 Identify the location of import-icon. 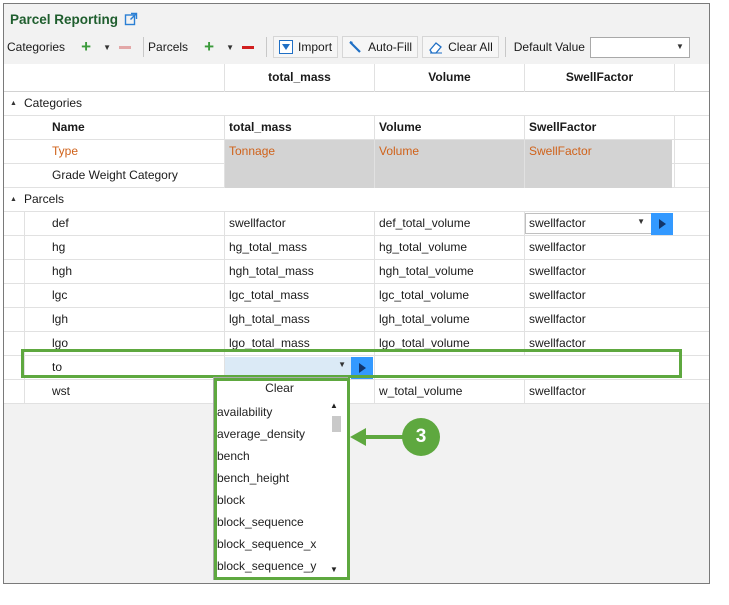
(286, 47).